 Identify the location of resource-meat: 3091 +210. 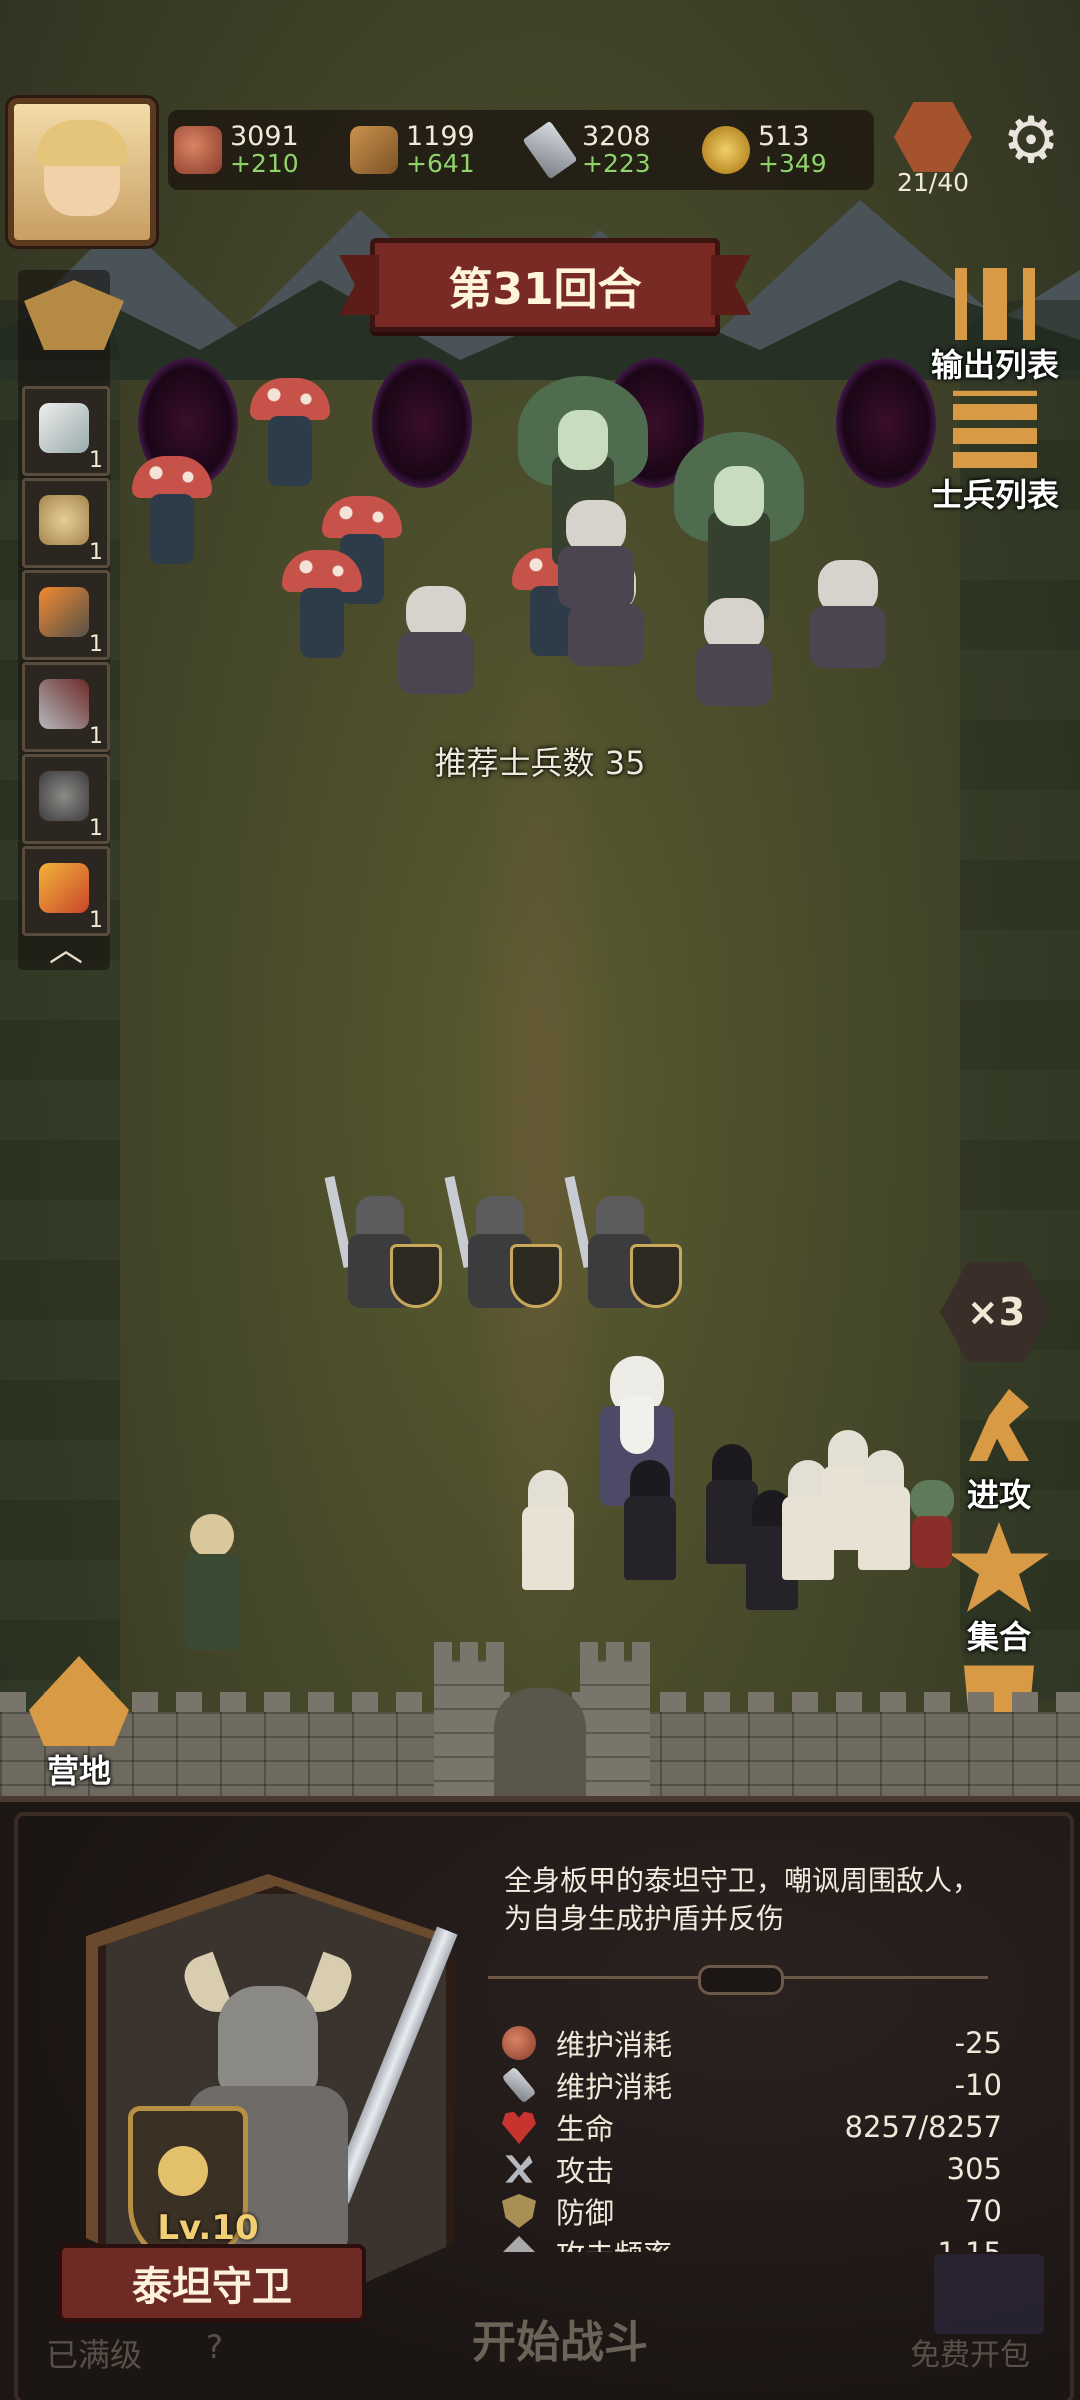
(256, 150).